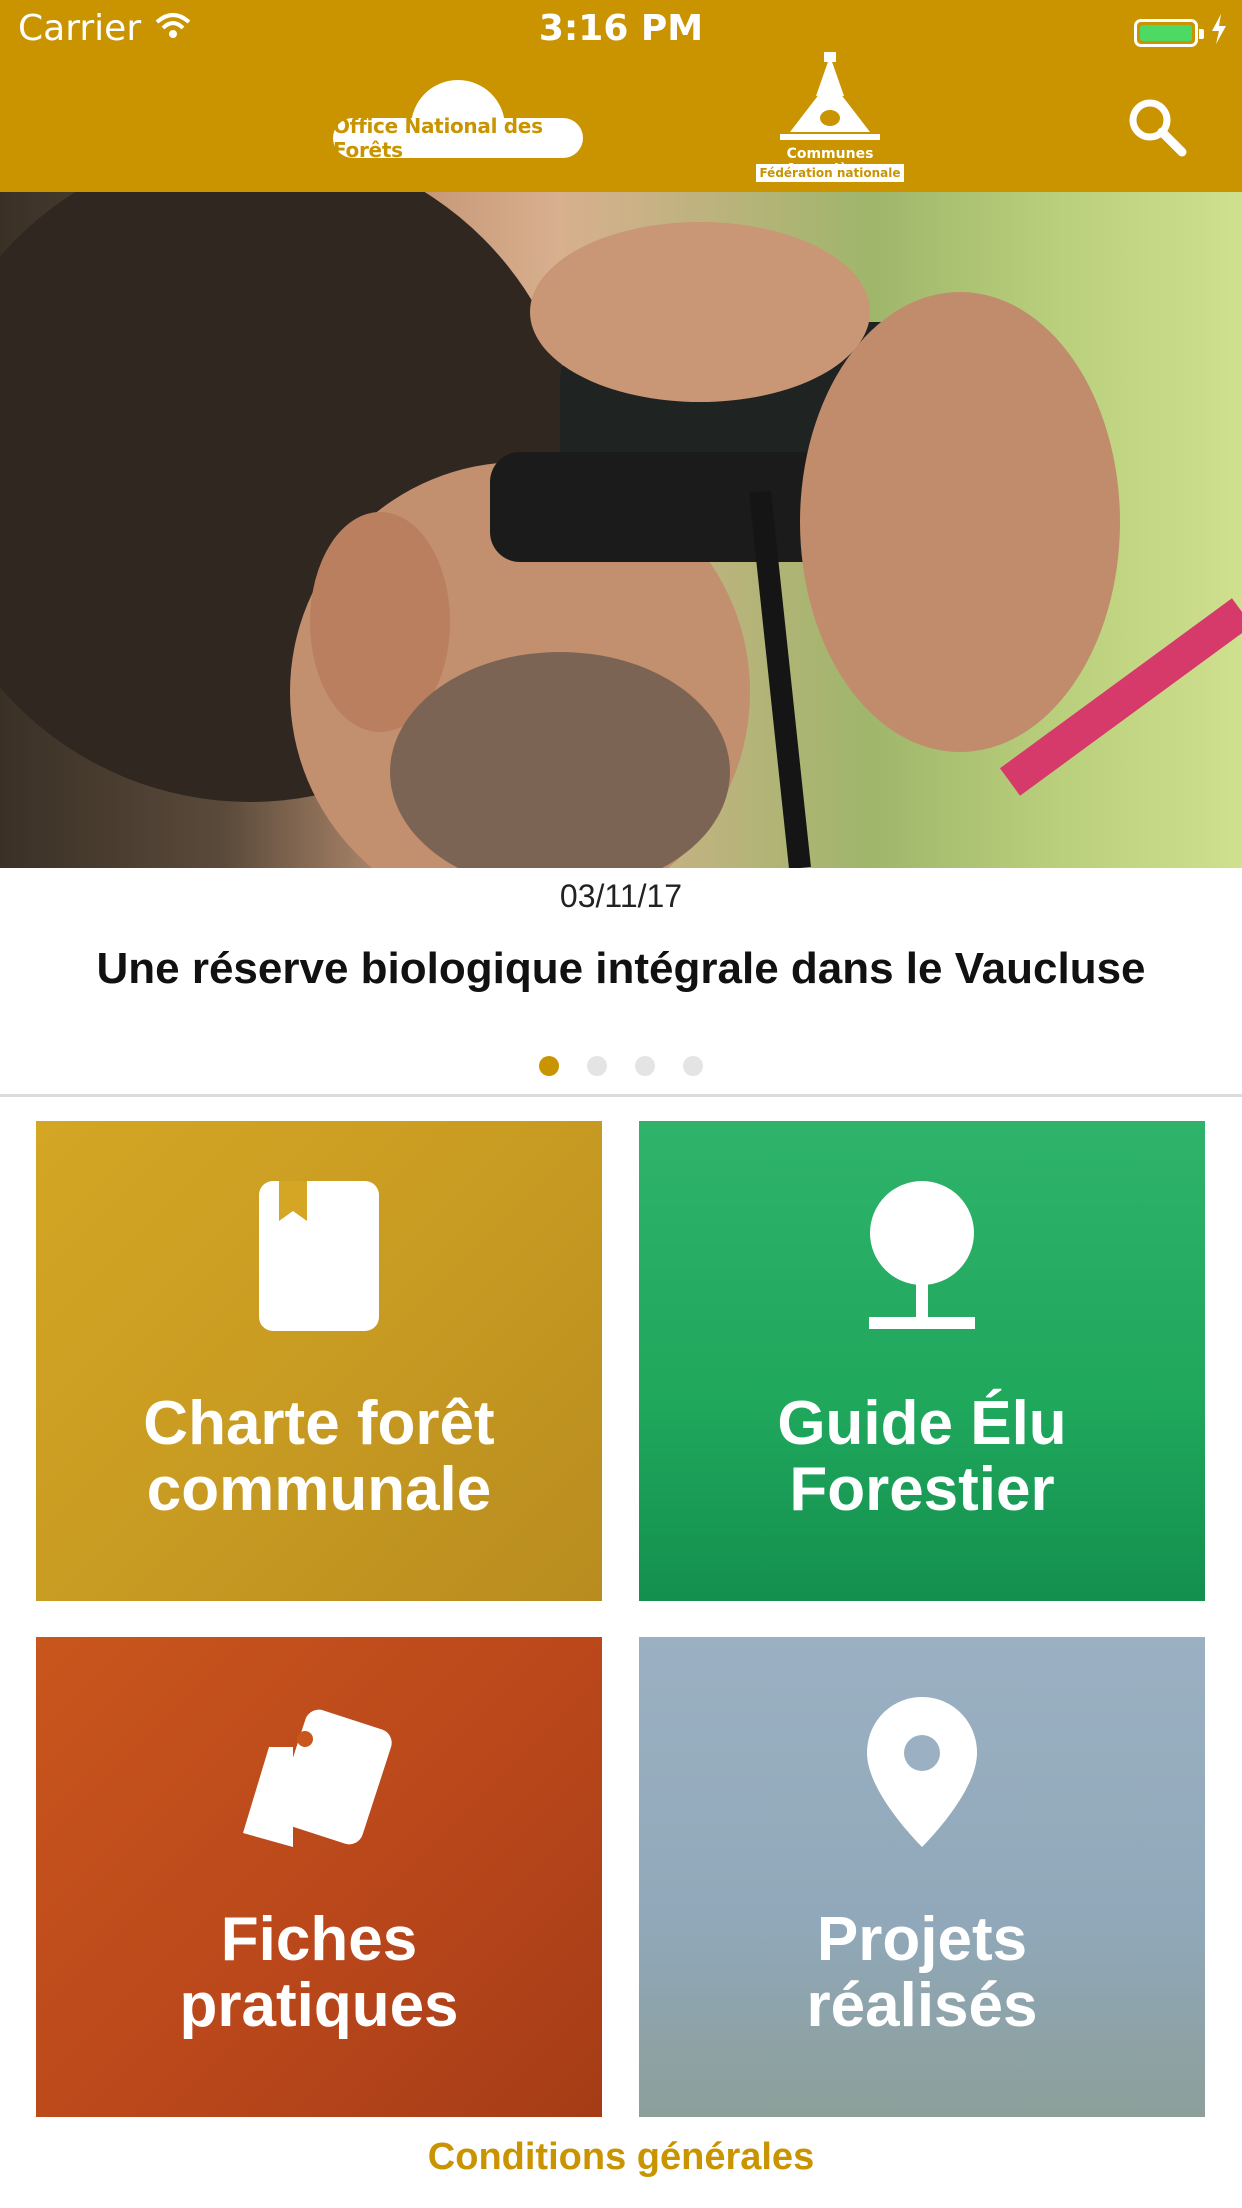 The width and height of the screenshot is (1242, 2208). Describe the element at coordinates (319, 1256) in the screenshot. I see `book-bookmark-icon` at that location.